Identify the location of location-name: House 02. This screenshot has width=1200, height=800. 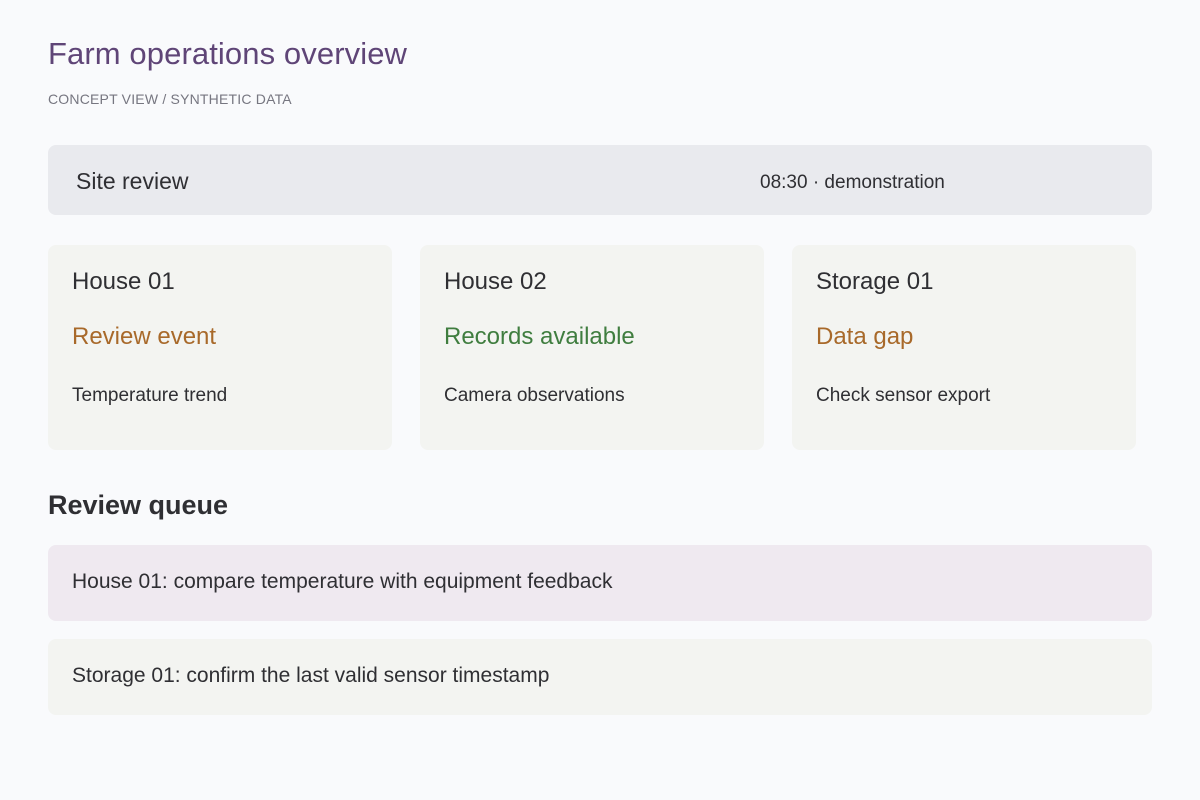
(495, 281).